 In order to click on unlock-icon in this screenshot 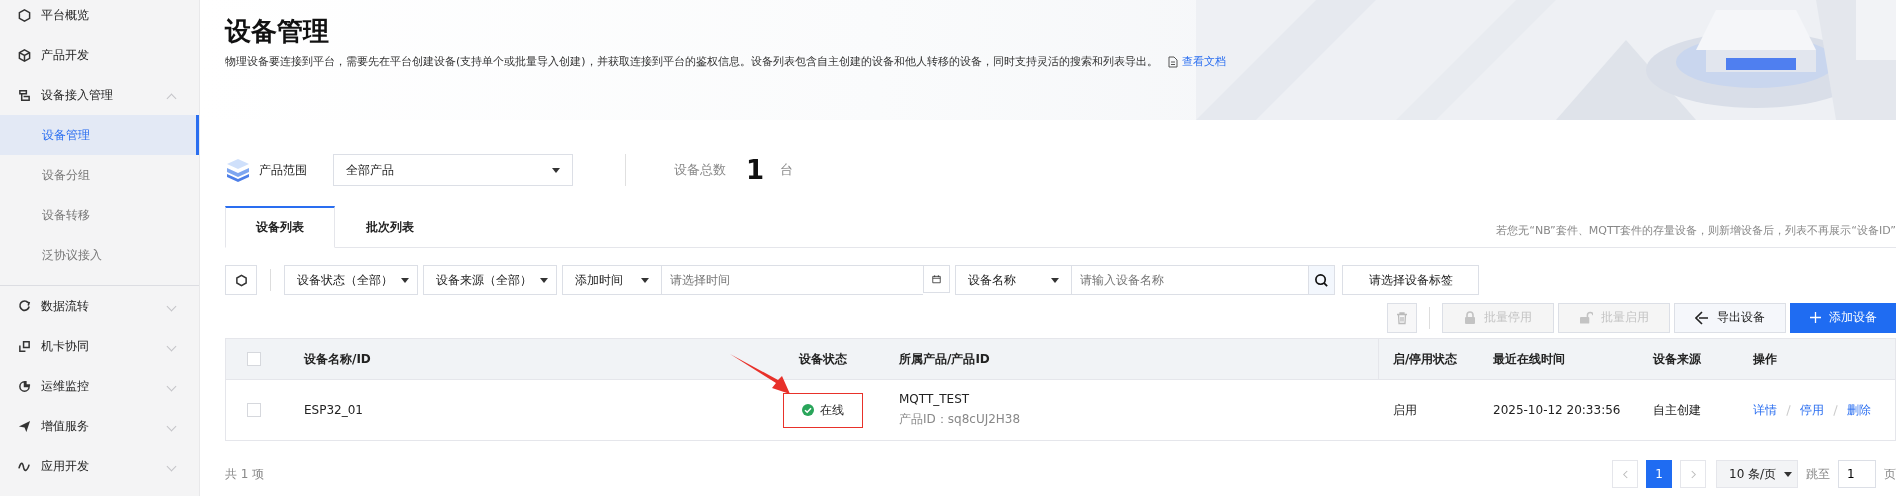, I will do `click(1586, 317)`.